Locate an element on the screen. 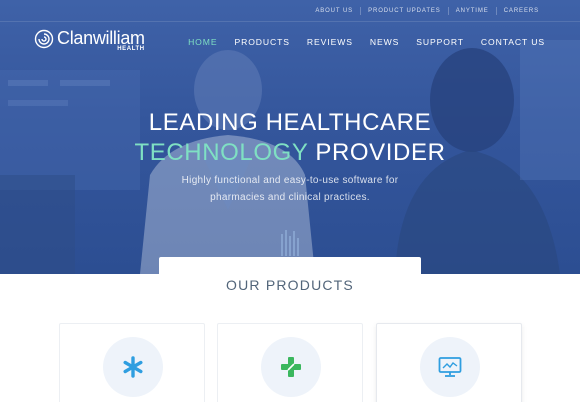 The width and height of the screenshot is (580, 402). nav-item-reviews: REVIEWS is located at coordinates (330, 42).